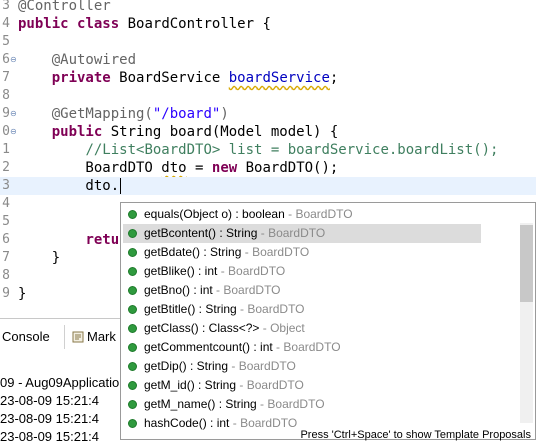  What do you see at coordinates (6, 149) in the screenshot?
I see `line-number: 1` at bounding box center [6, 149].